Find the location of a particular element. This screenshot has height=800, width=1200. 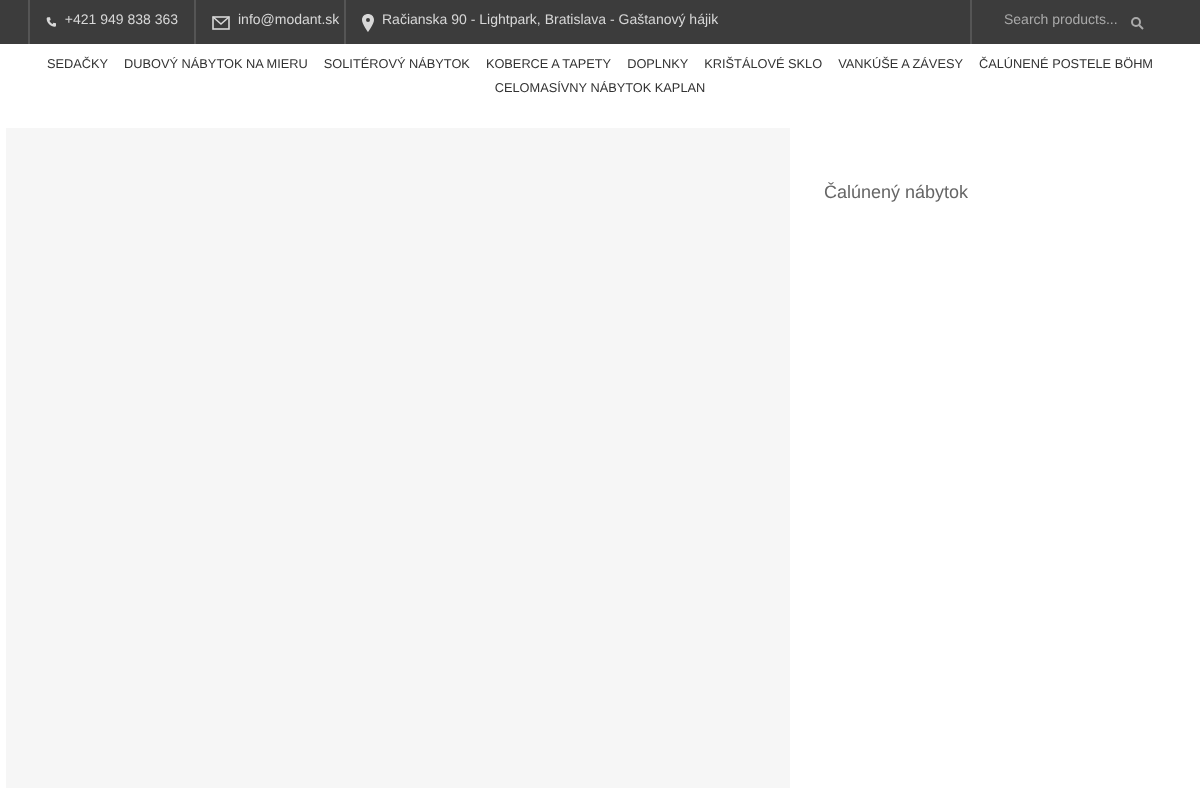

mail-icon is located at coordinates (221, 22).